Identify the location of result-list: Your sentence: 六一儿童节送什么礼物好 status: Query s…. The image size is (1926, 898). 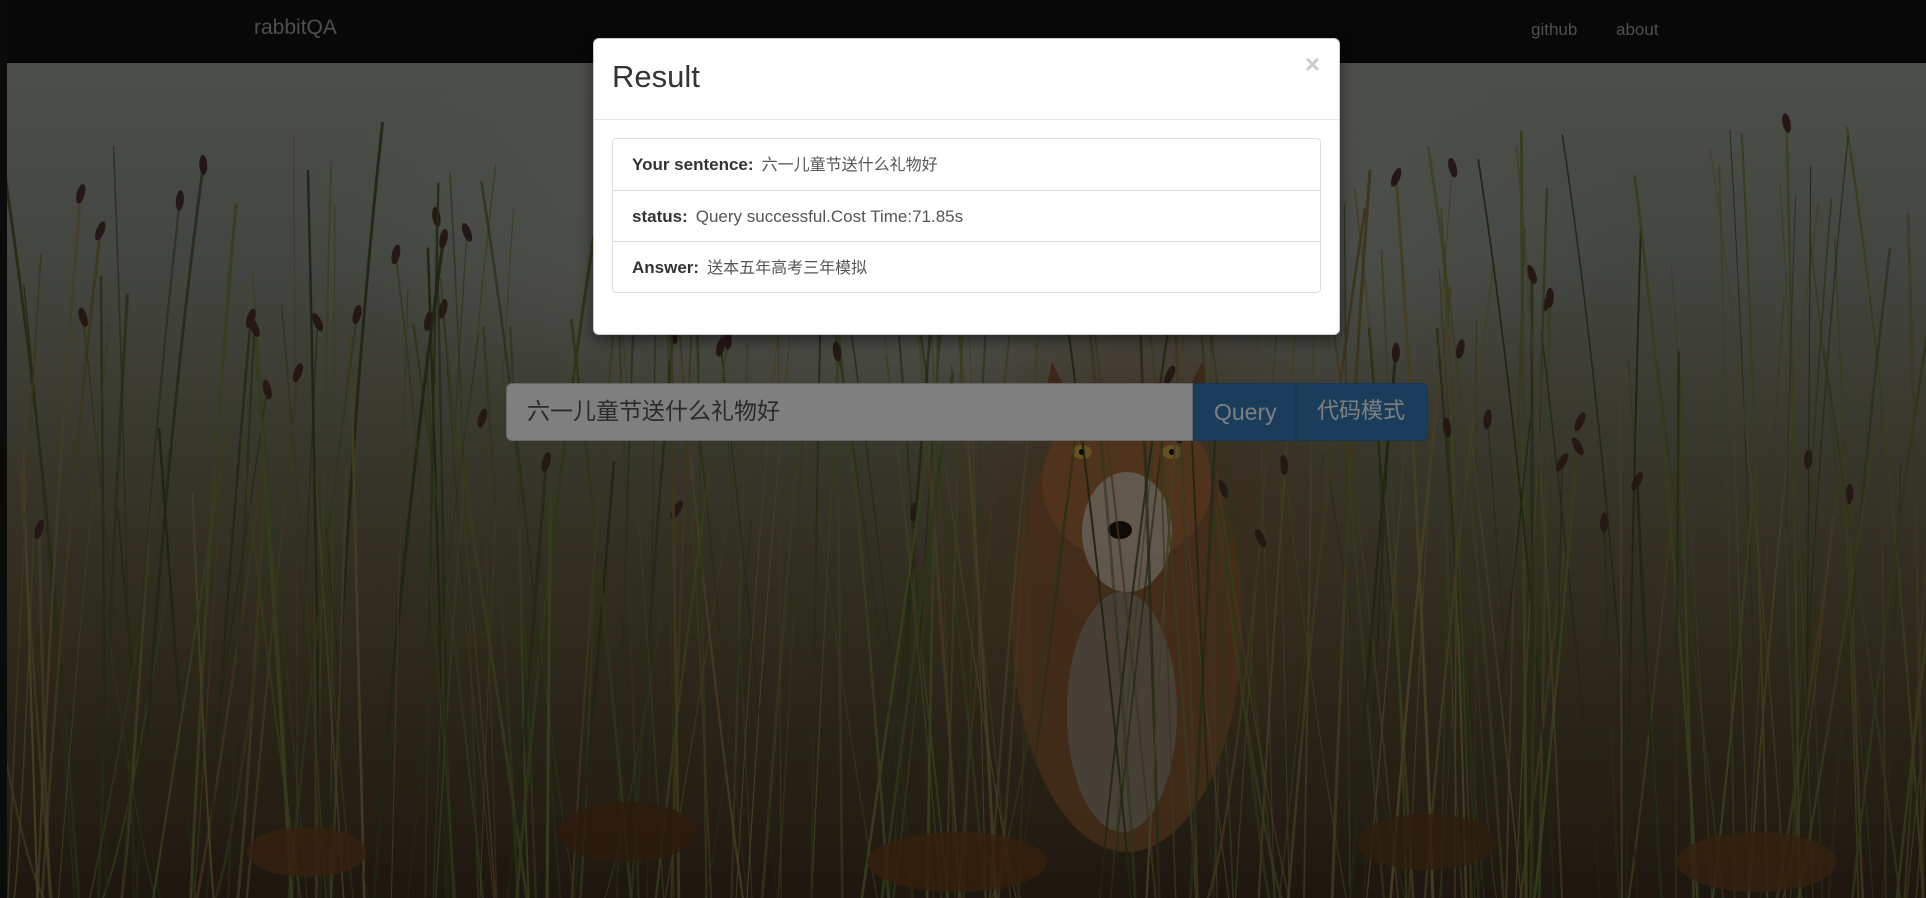
(966, 215).